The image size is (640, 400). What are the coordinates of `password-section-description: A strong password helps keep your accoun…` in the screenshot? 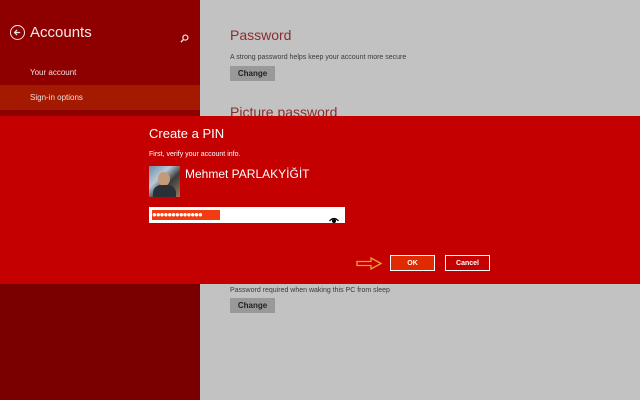 It's located at (318, 57).